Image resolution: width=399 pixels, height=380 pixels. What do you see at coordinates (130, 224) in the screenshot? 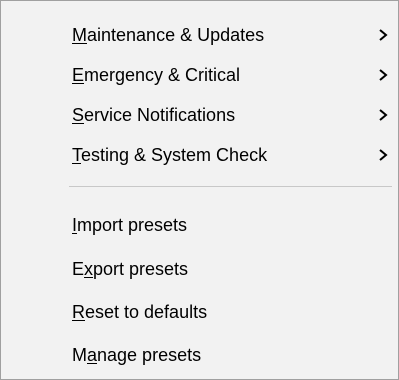
I see `menu-item-label: Import presets` at bounding box center [130, 224].